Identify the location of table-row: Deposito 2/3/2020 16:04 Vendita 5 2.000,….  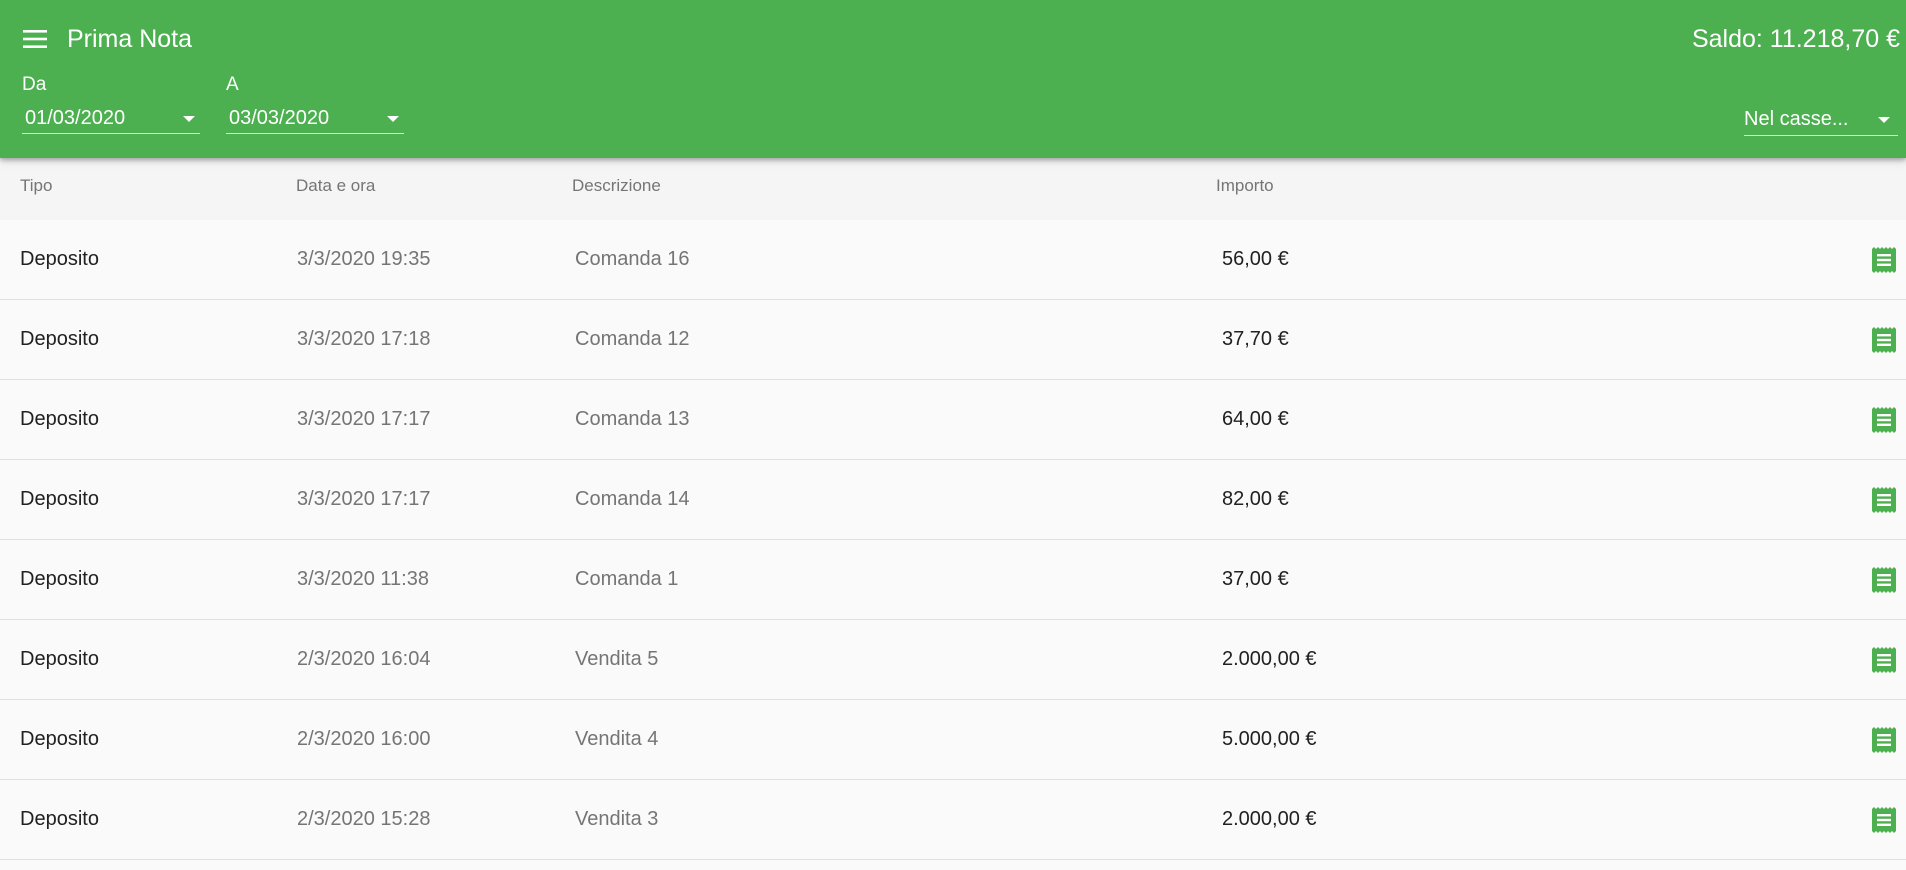
(953, 660).